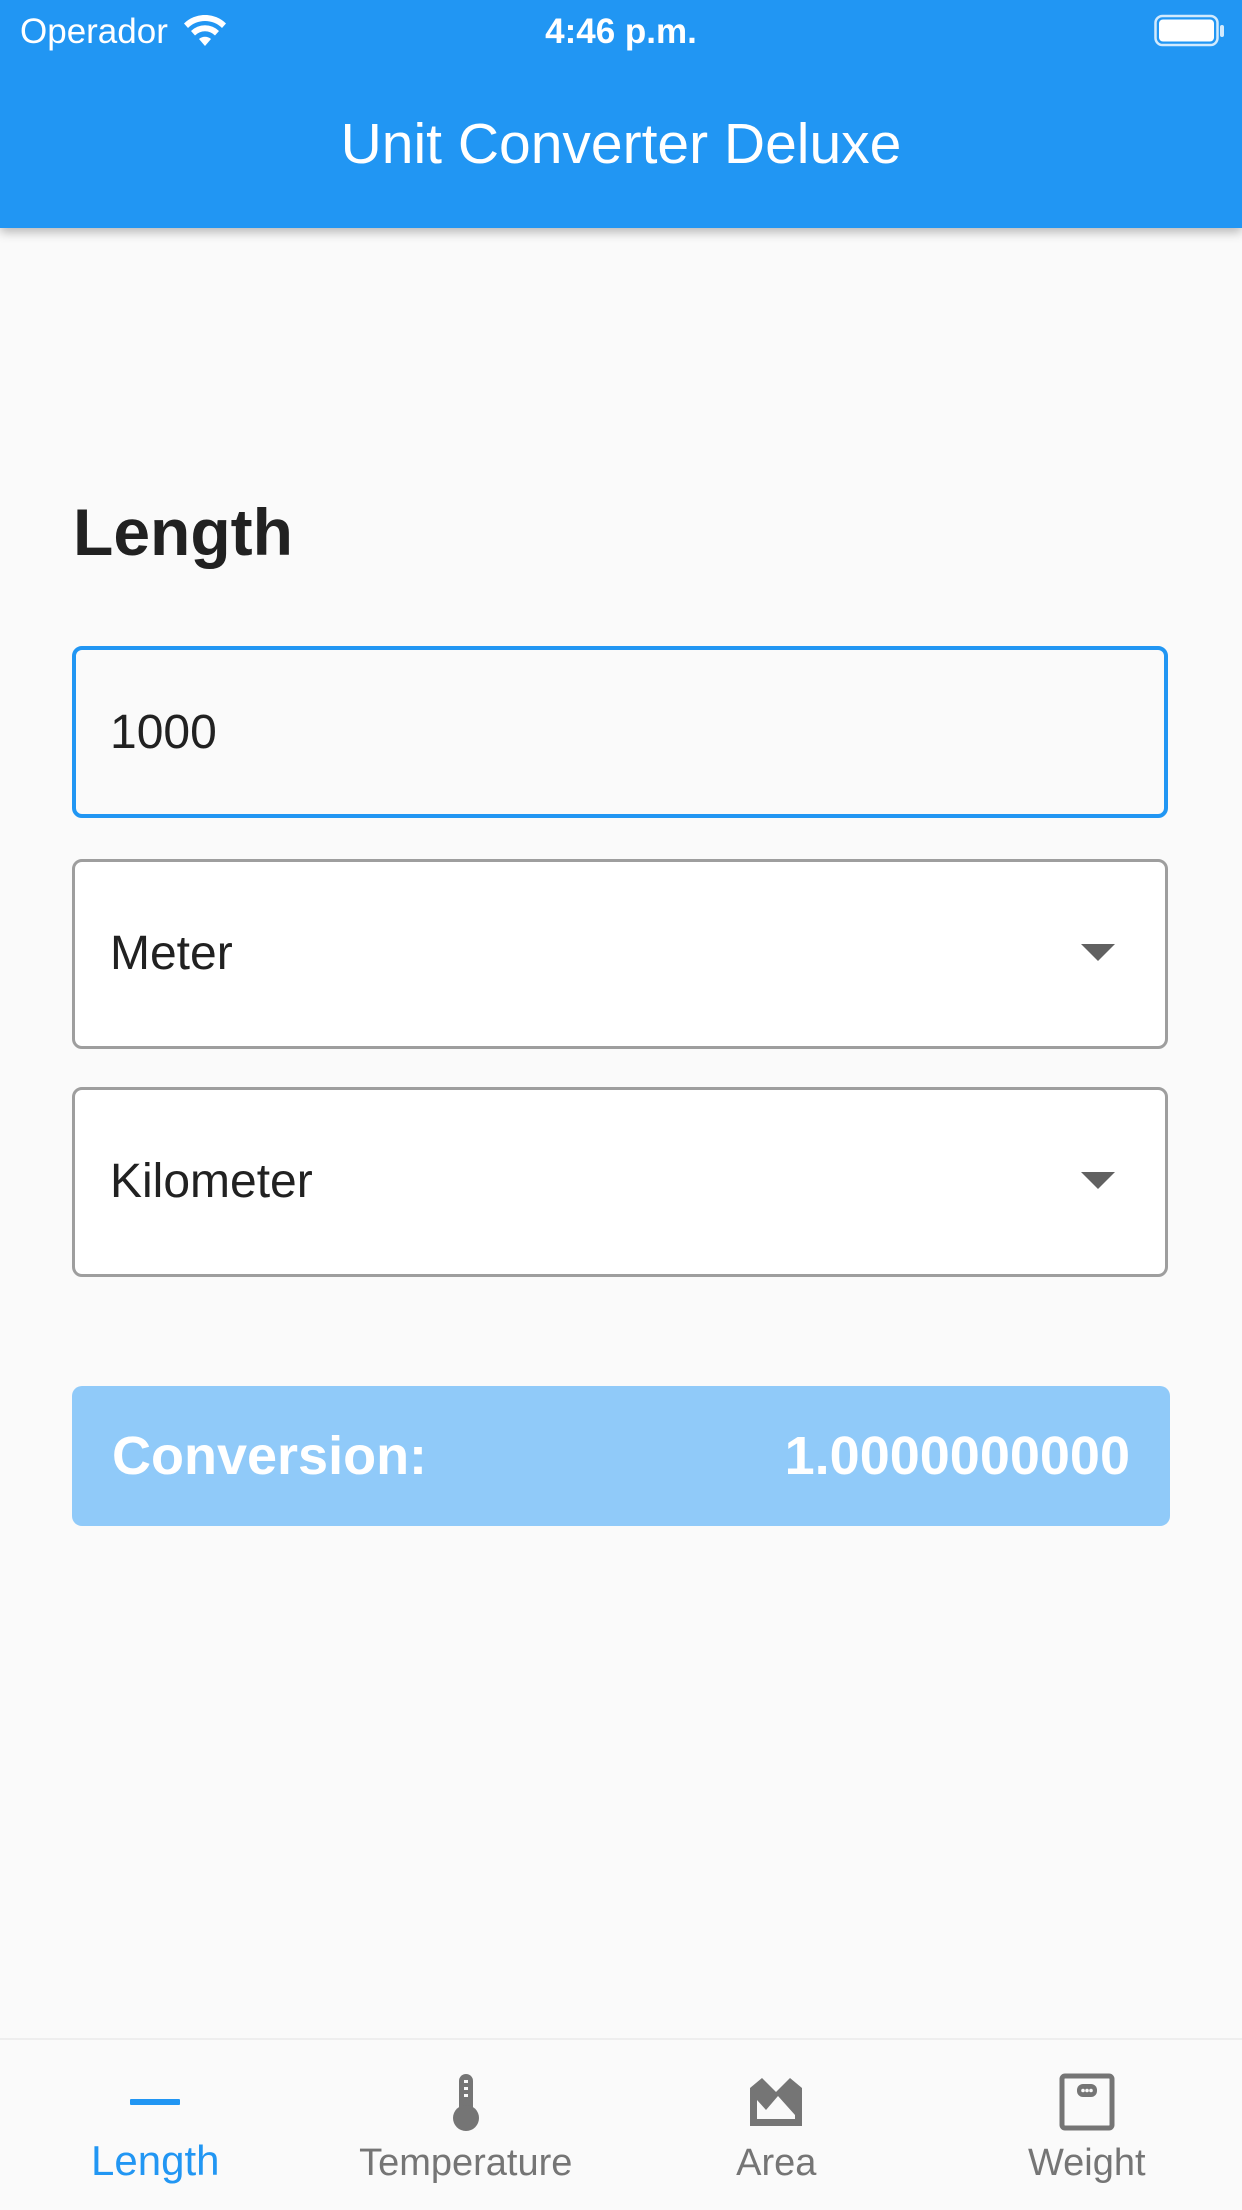 This screenshot has height=2210, width=1242. I want to click on nav-label-area: Area, so click(776, 2163).